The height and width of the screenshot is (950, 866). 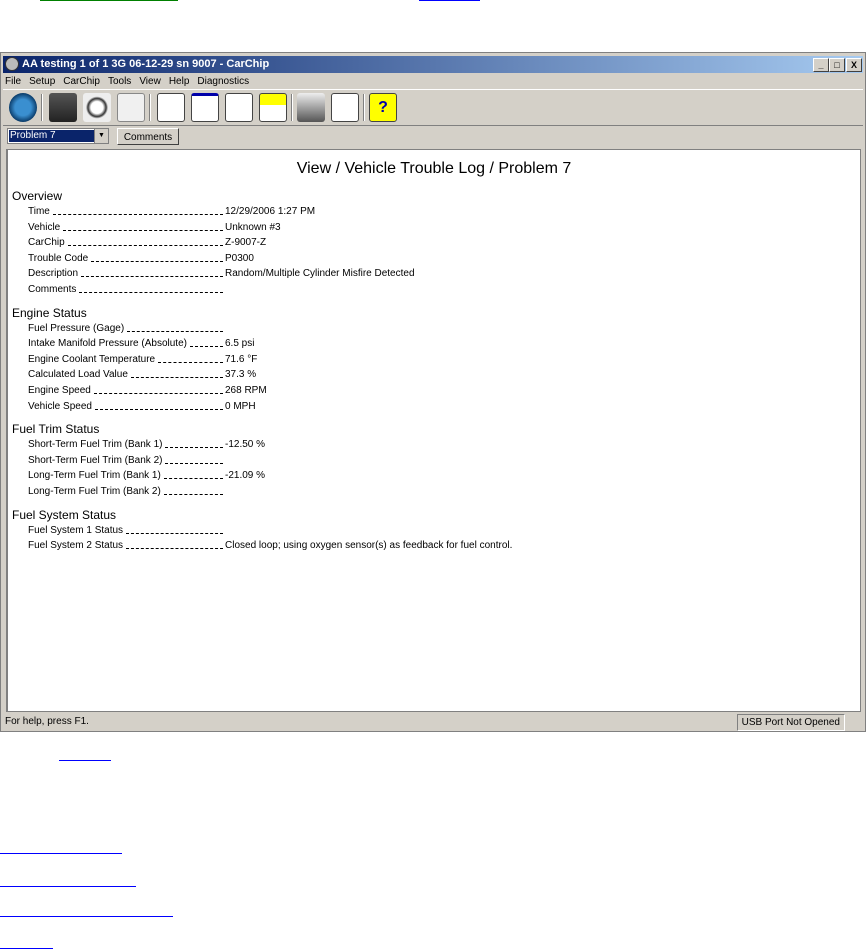 What do you see at coordinates (245, 476) in the screenshot?
I see `field-value: -21.09 %` at bounding box center [245, 476].